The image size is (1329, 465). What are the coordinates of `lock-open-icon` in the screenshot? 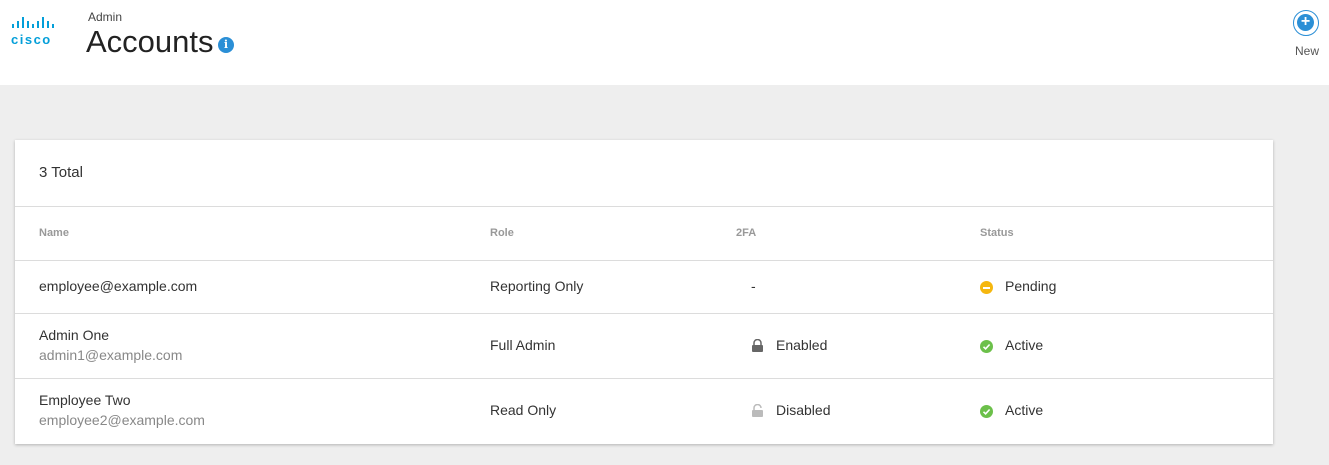 It's located at (757, 410).